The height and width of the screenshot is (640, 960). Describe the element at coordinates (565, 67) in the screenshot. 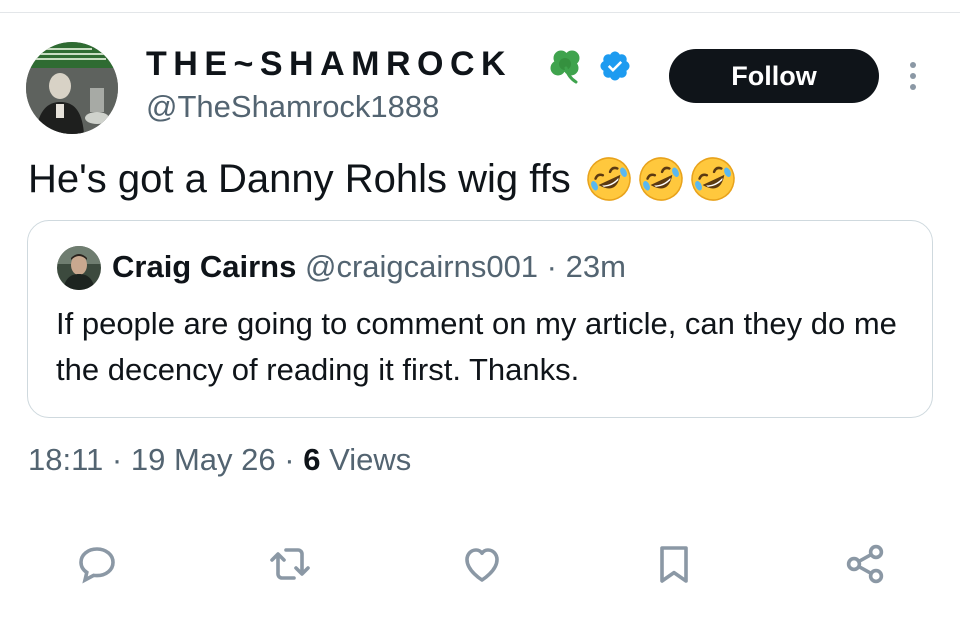

I see `shamrock-icon` at that location.